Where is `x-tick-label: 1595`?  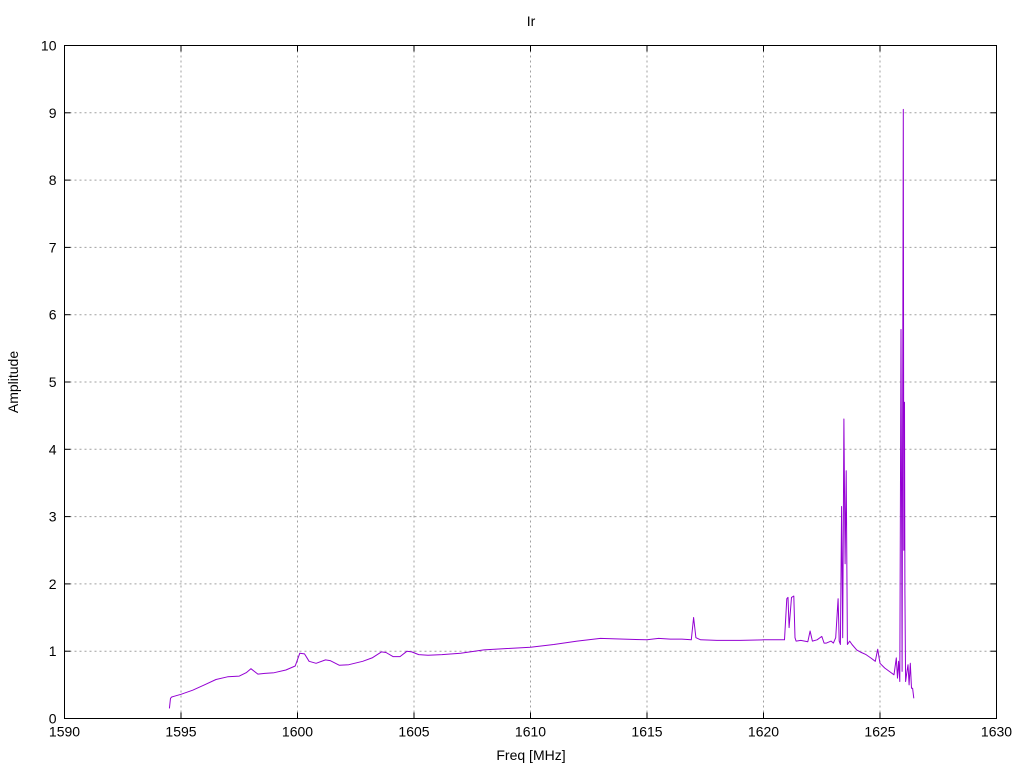 x-tick-label: 1595 is located at coordinates (180, 732).